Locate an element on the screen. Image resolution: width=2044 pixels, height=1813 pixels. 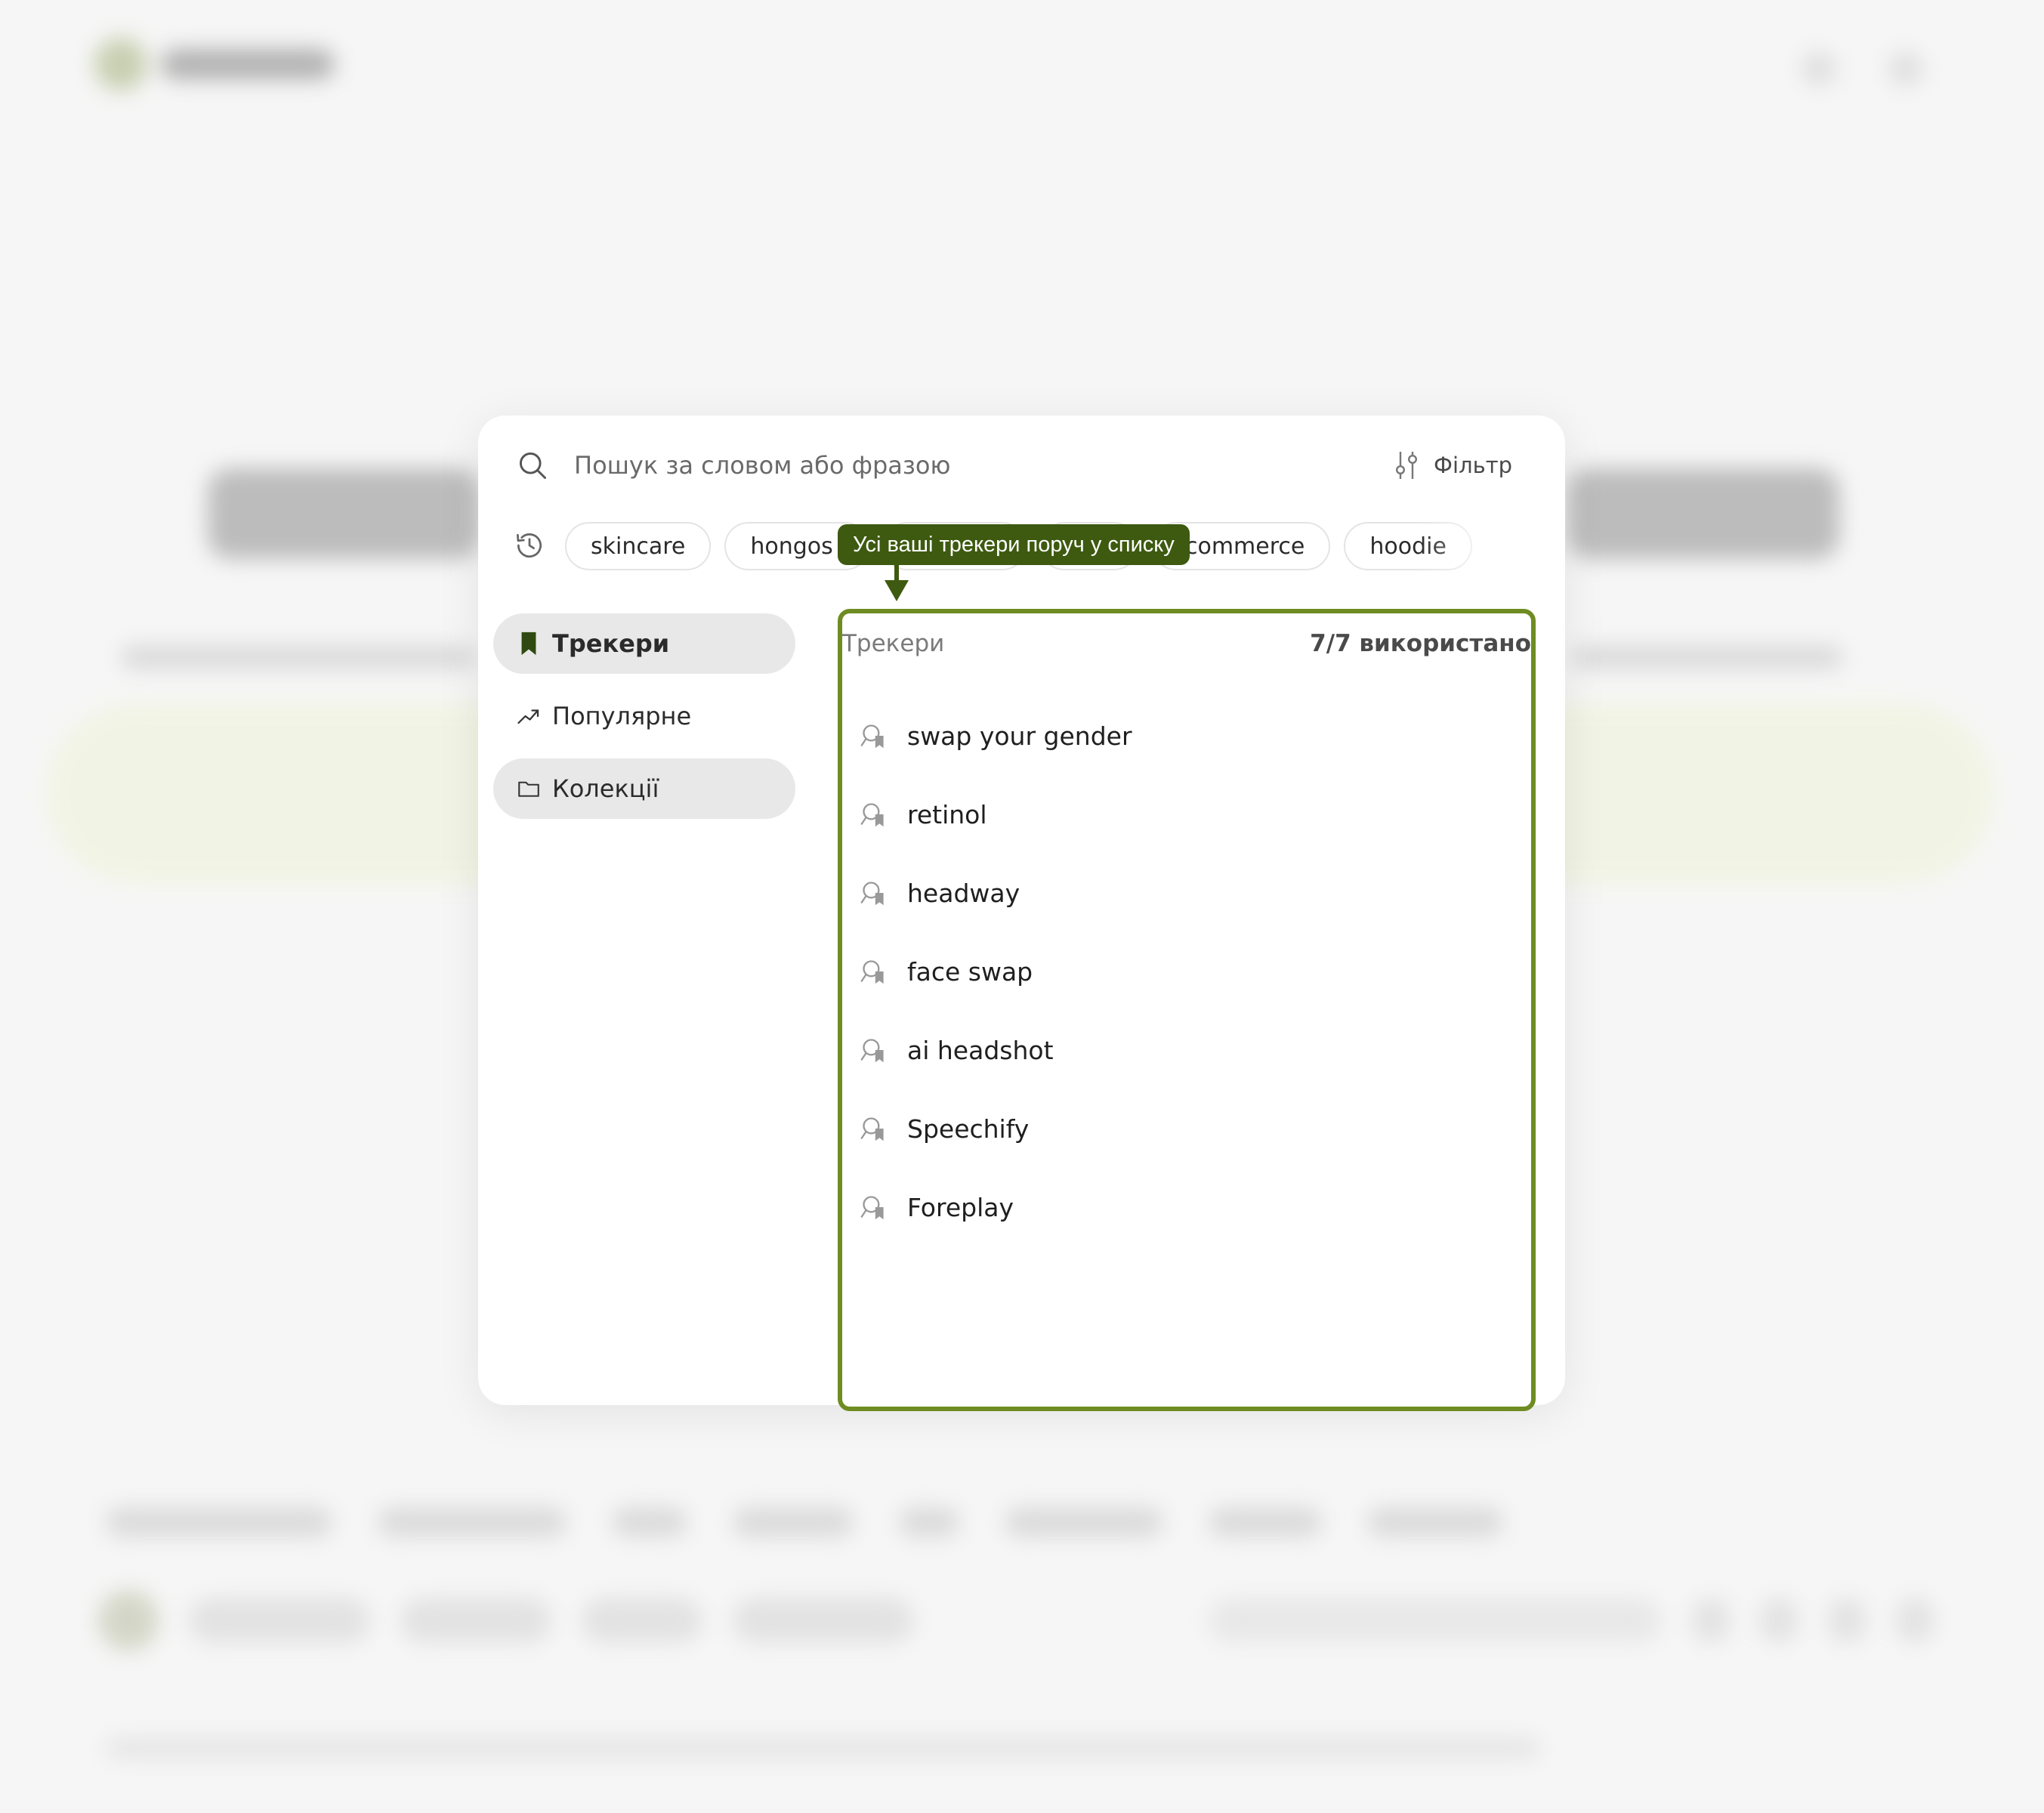
background-footer-copyright is located at coordinates (823, 1748).